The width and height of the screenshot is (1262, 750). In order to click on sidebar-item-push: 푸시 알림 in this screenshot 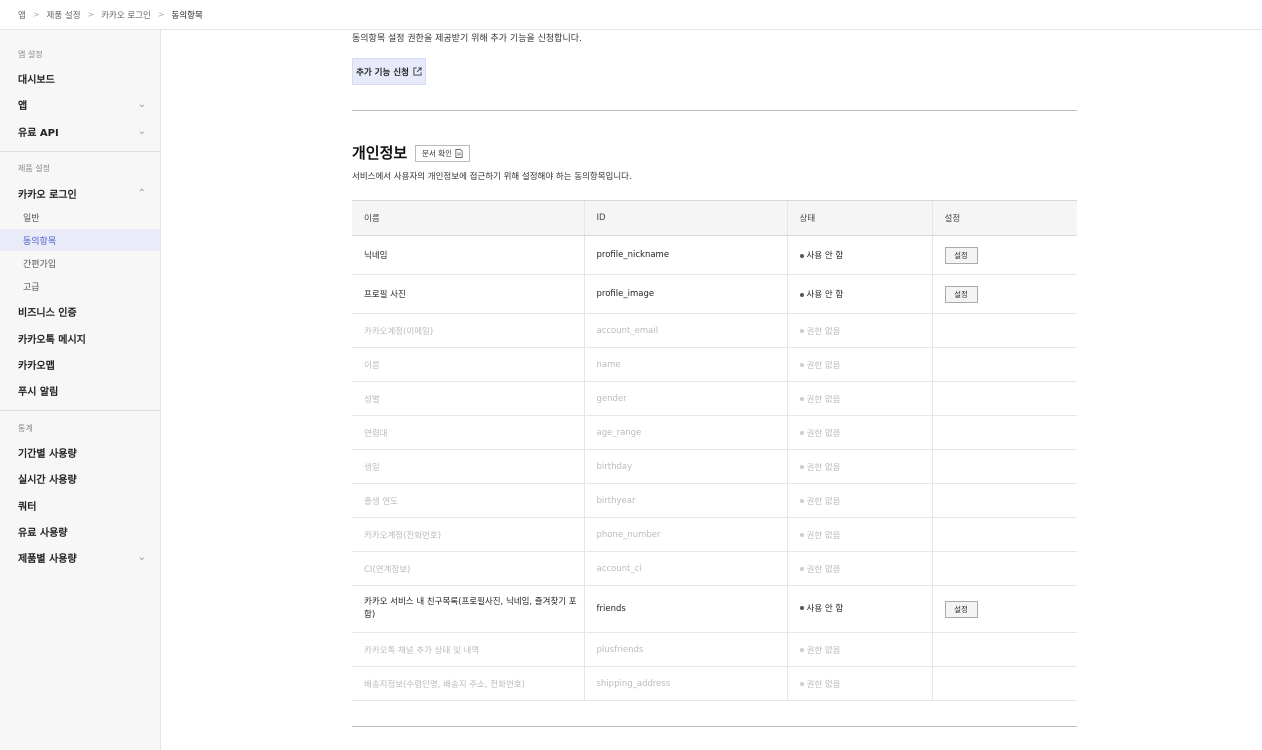, I will do `click(80, 390)`.